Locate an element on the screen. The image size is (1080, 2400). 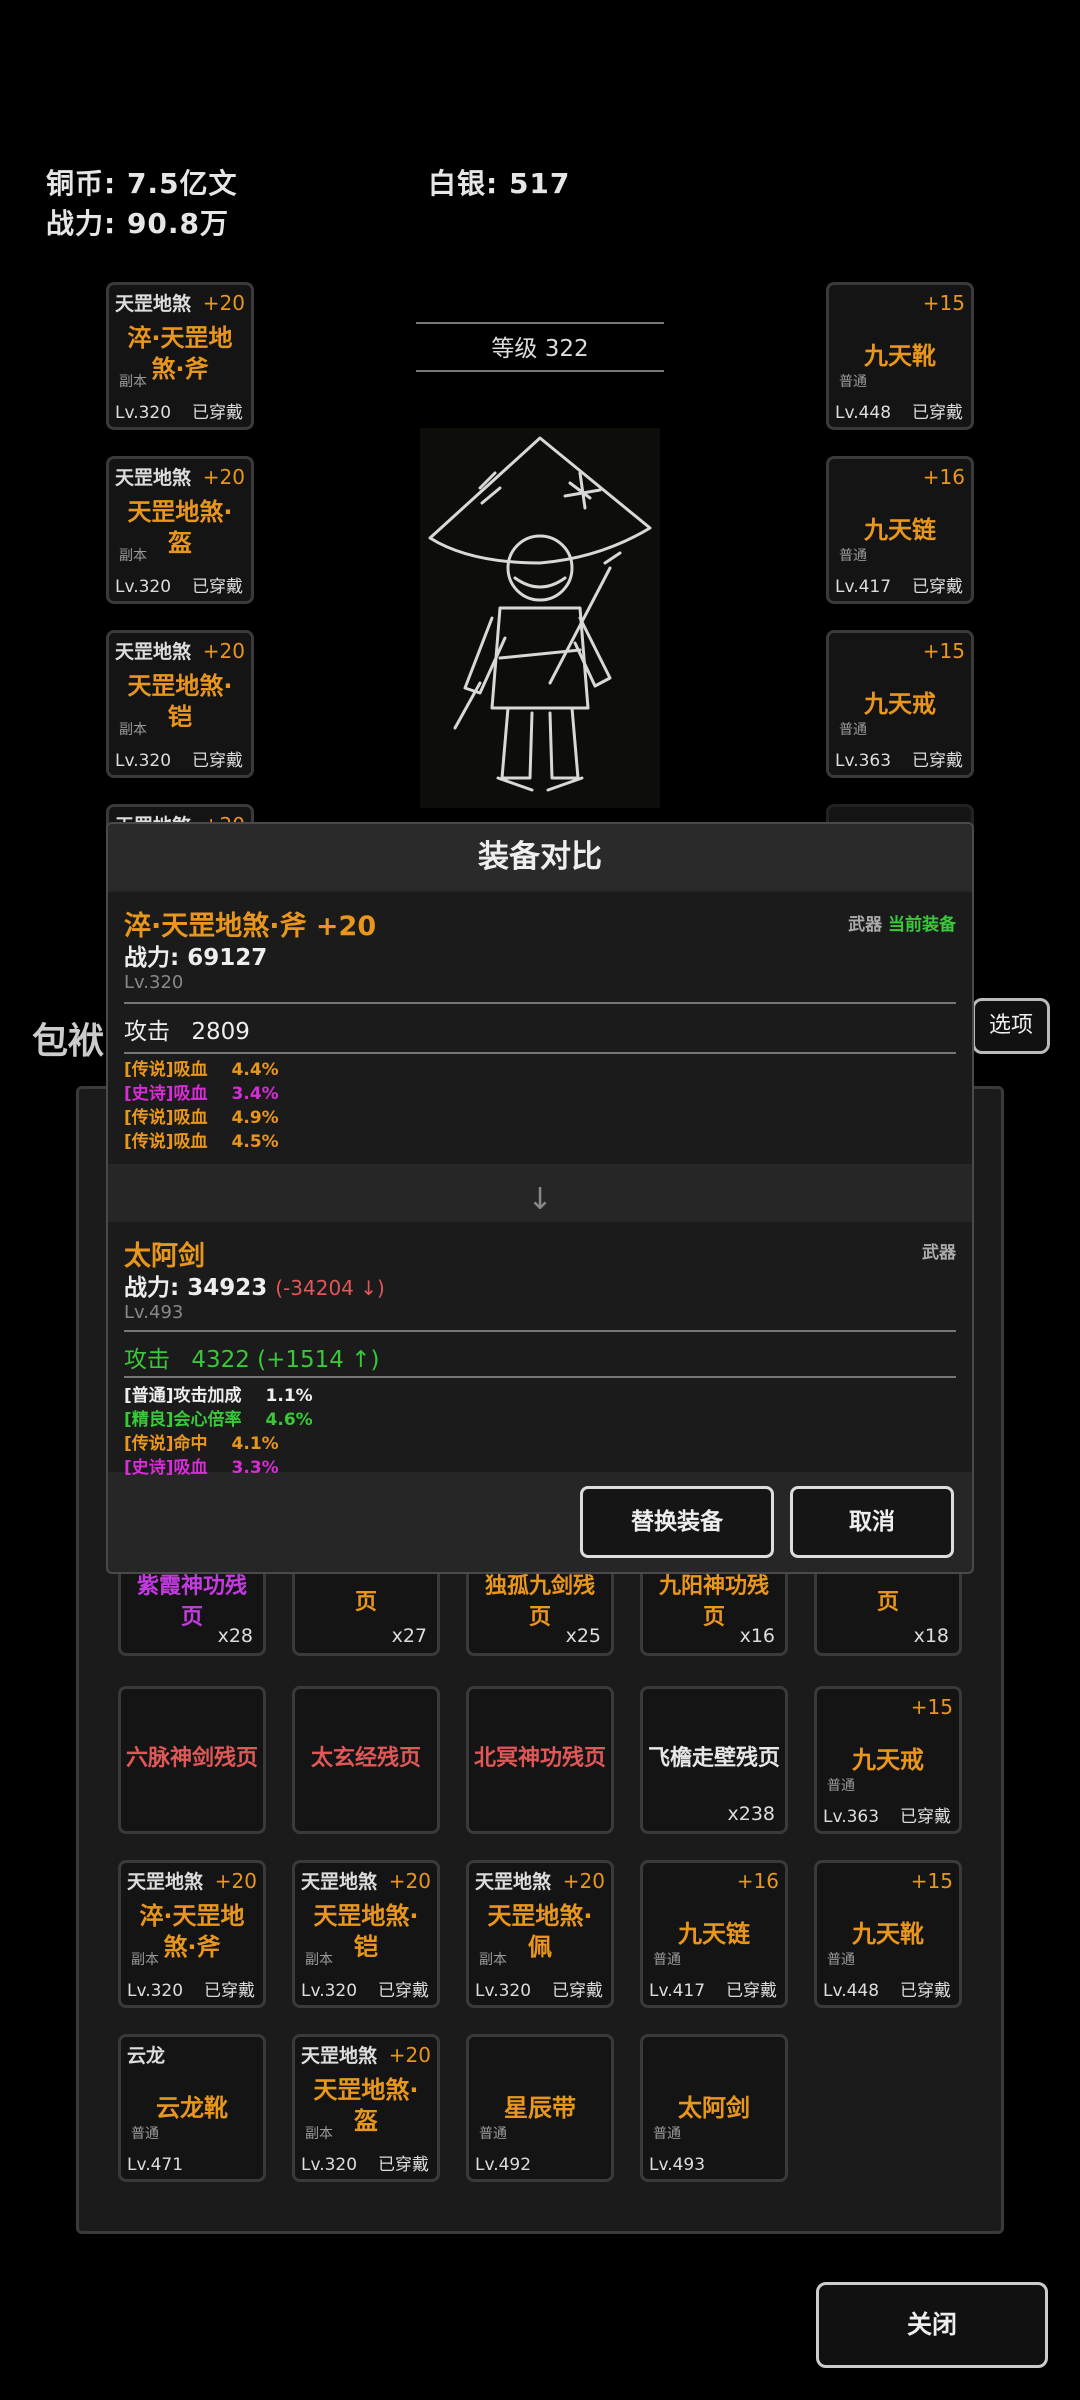
item-level: Lv.493 is located at coordinates (677, 2165).